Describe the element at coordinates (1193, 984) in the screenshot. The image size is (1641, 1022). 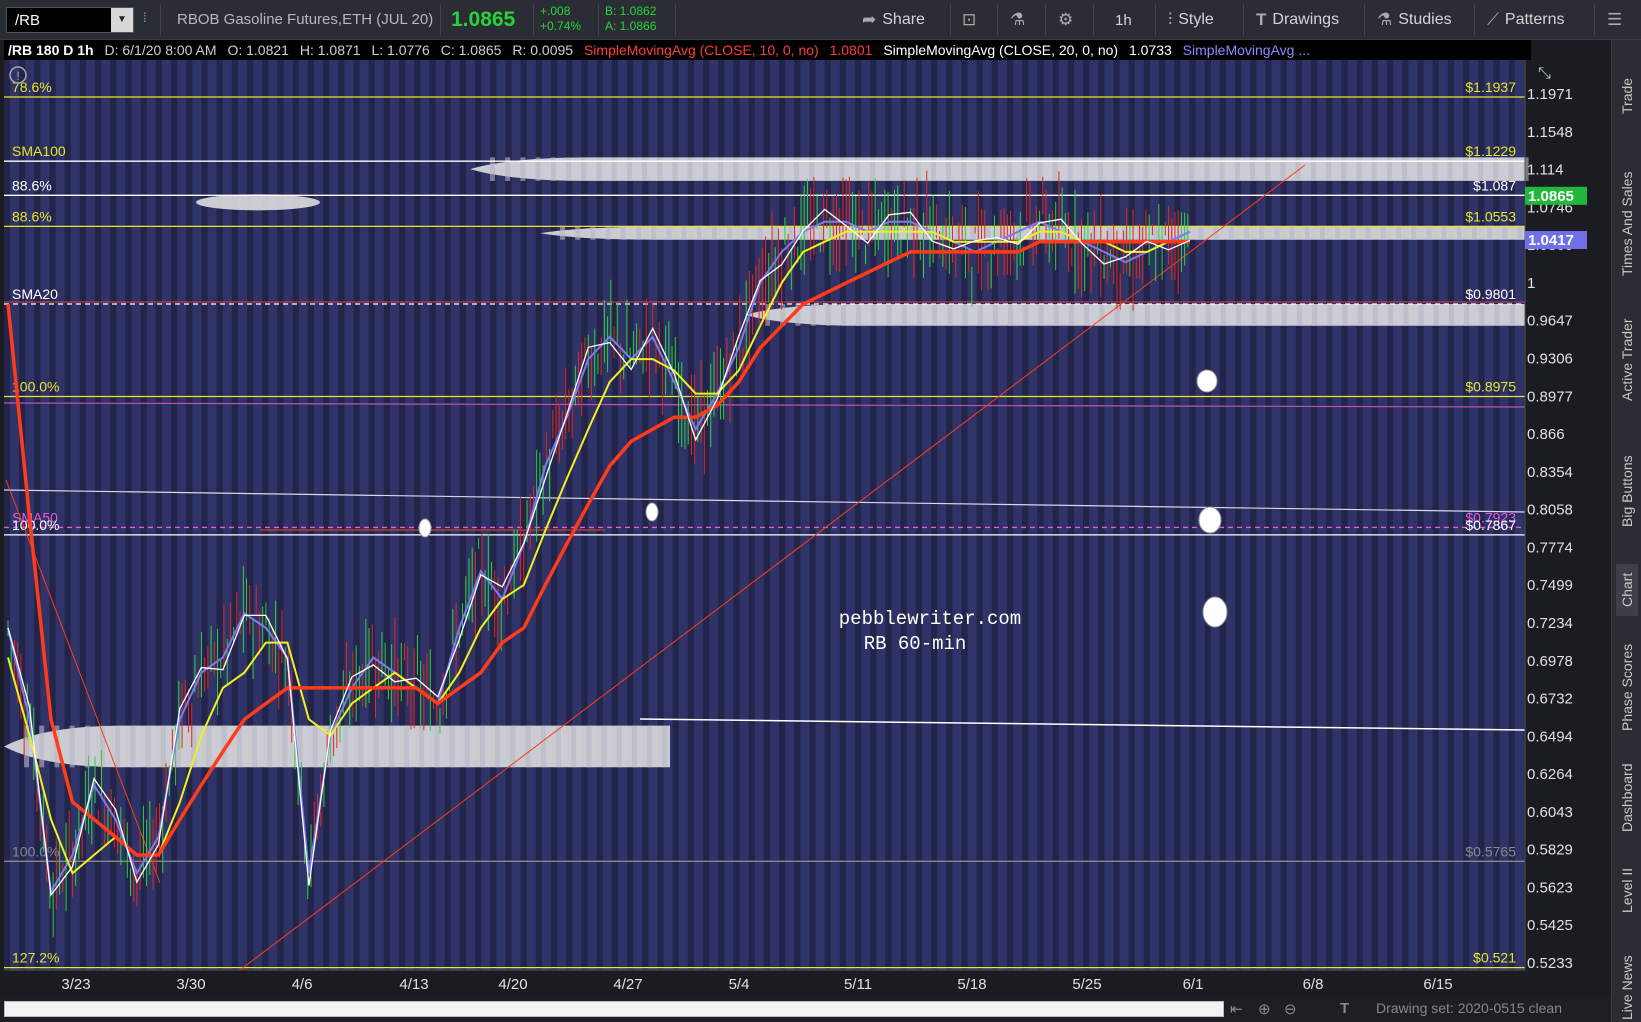
I see `x-tick-label: 6/1` at that location.